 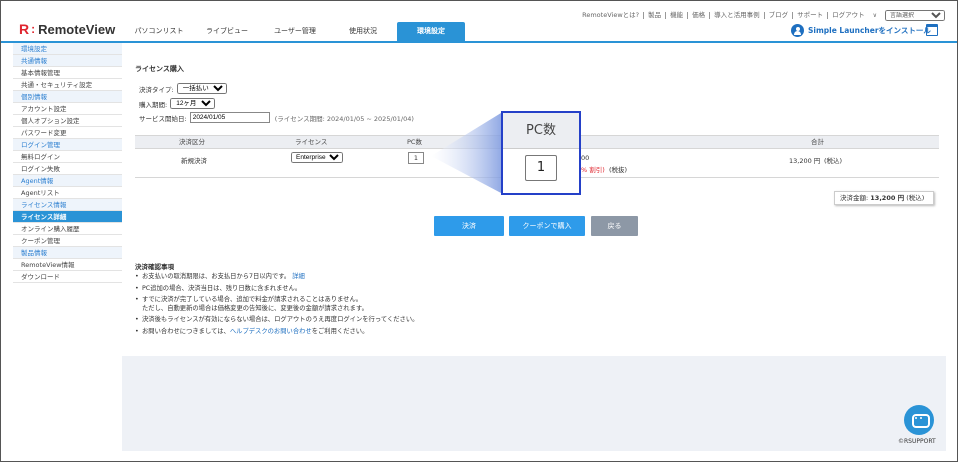 I want to click on license-select: Enterprise, so click(x=317, y=157).